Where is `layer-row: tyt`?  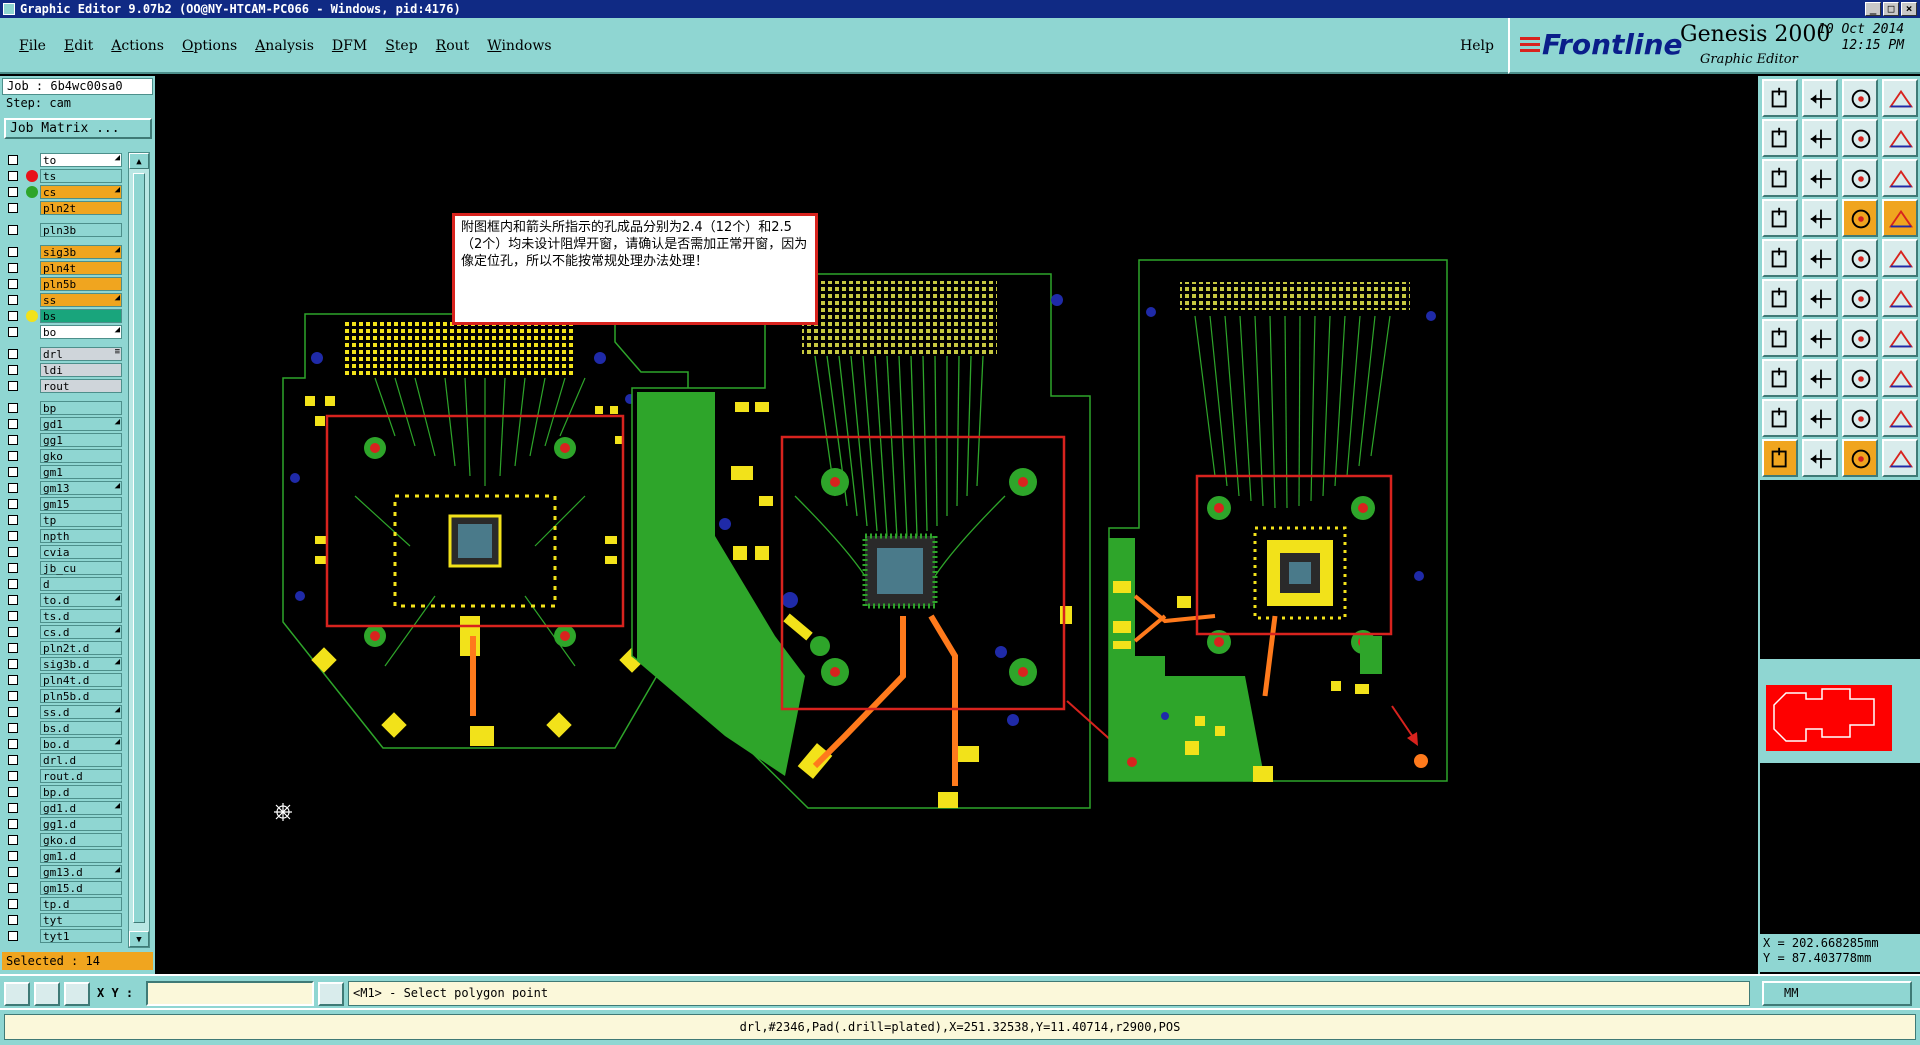 layer-row: tyt is located at coordinates (64, 920).